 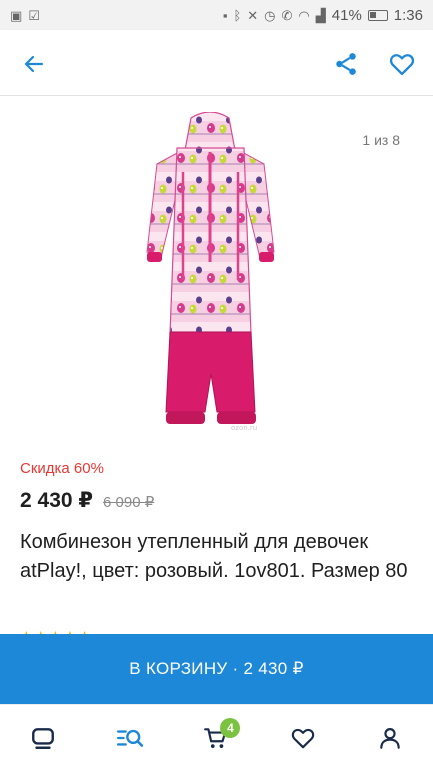 What do you see at coordinates (216, 15) in the screenshot?
I see `status-bar: ▣ ☑ ▪ ᛒ ✕ ◷ ✆ ◠ ▟ 41% 1:36` at bounding box center [216, 15].